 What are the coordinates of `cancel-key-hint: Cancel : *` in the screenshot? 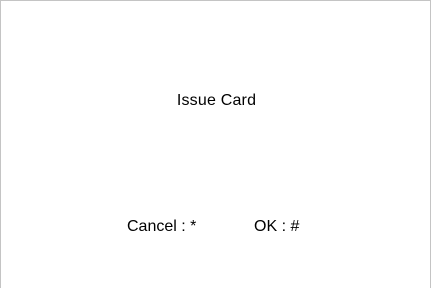 It's located at (162, 226).